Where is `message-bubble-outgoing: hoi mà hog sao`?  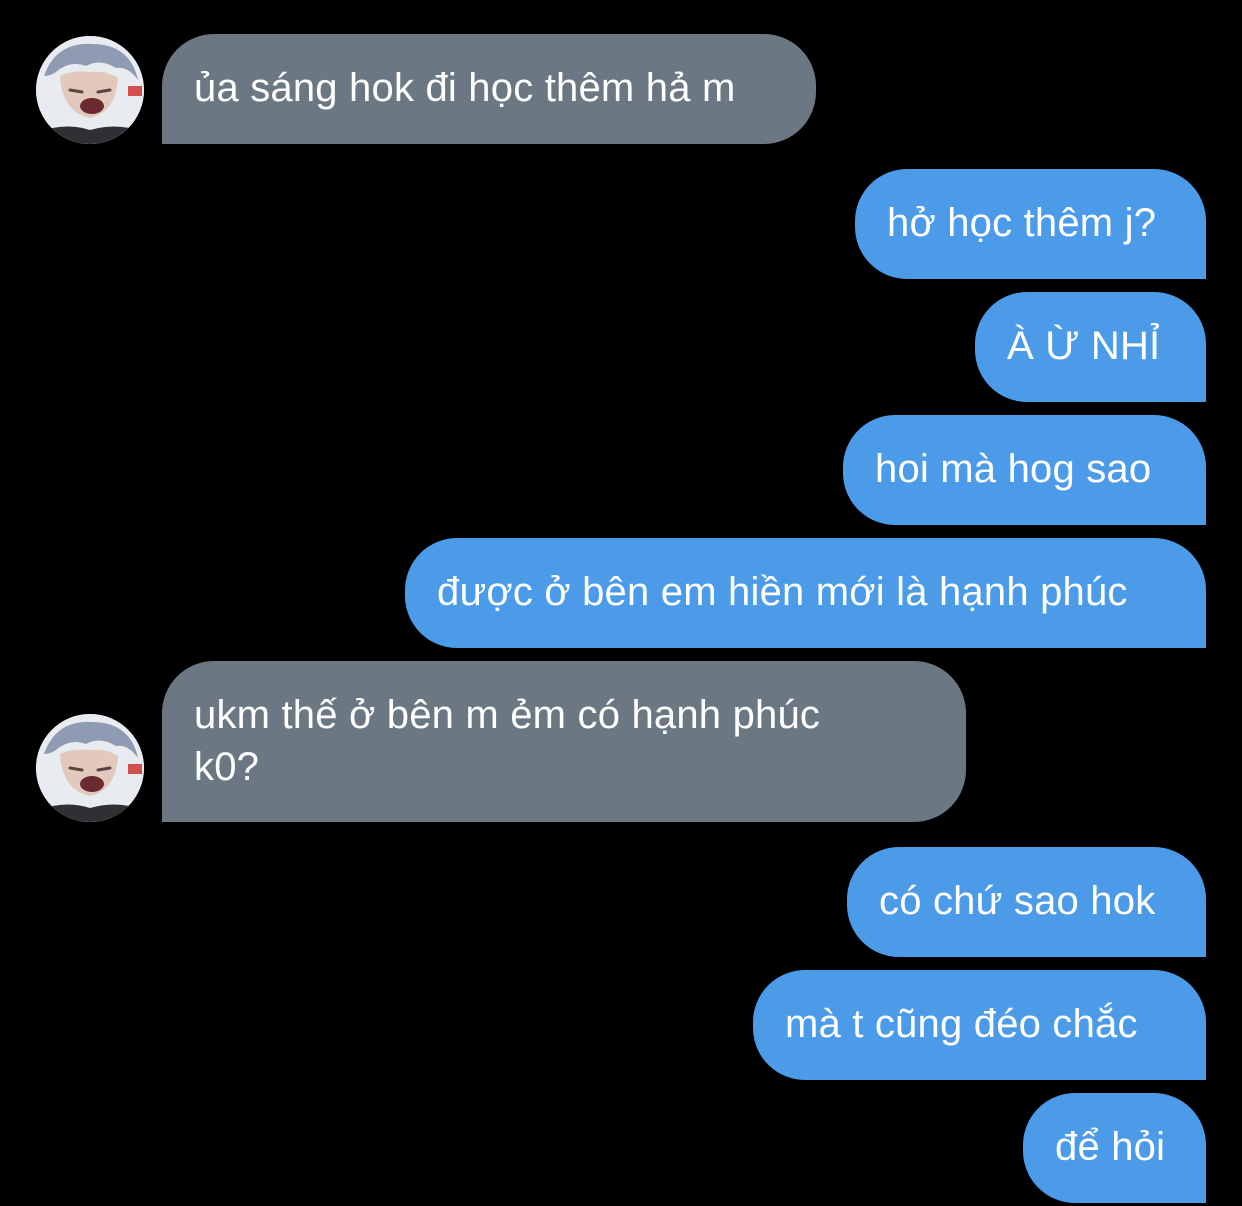 message-bubble-outgoing: hoi mà hog sao is located at coordinates (1024, 470).